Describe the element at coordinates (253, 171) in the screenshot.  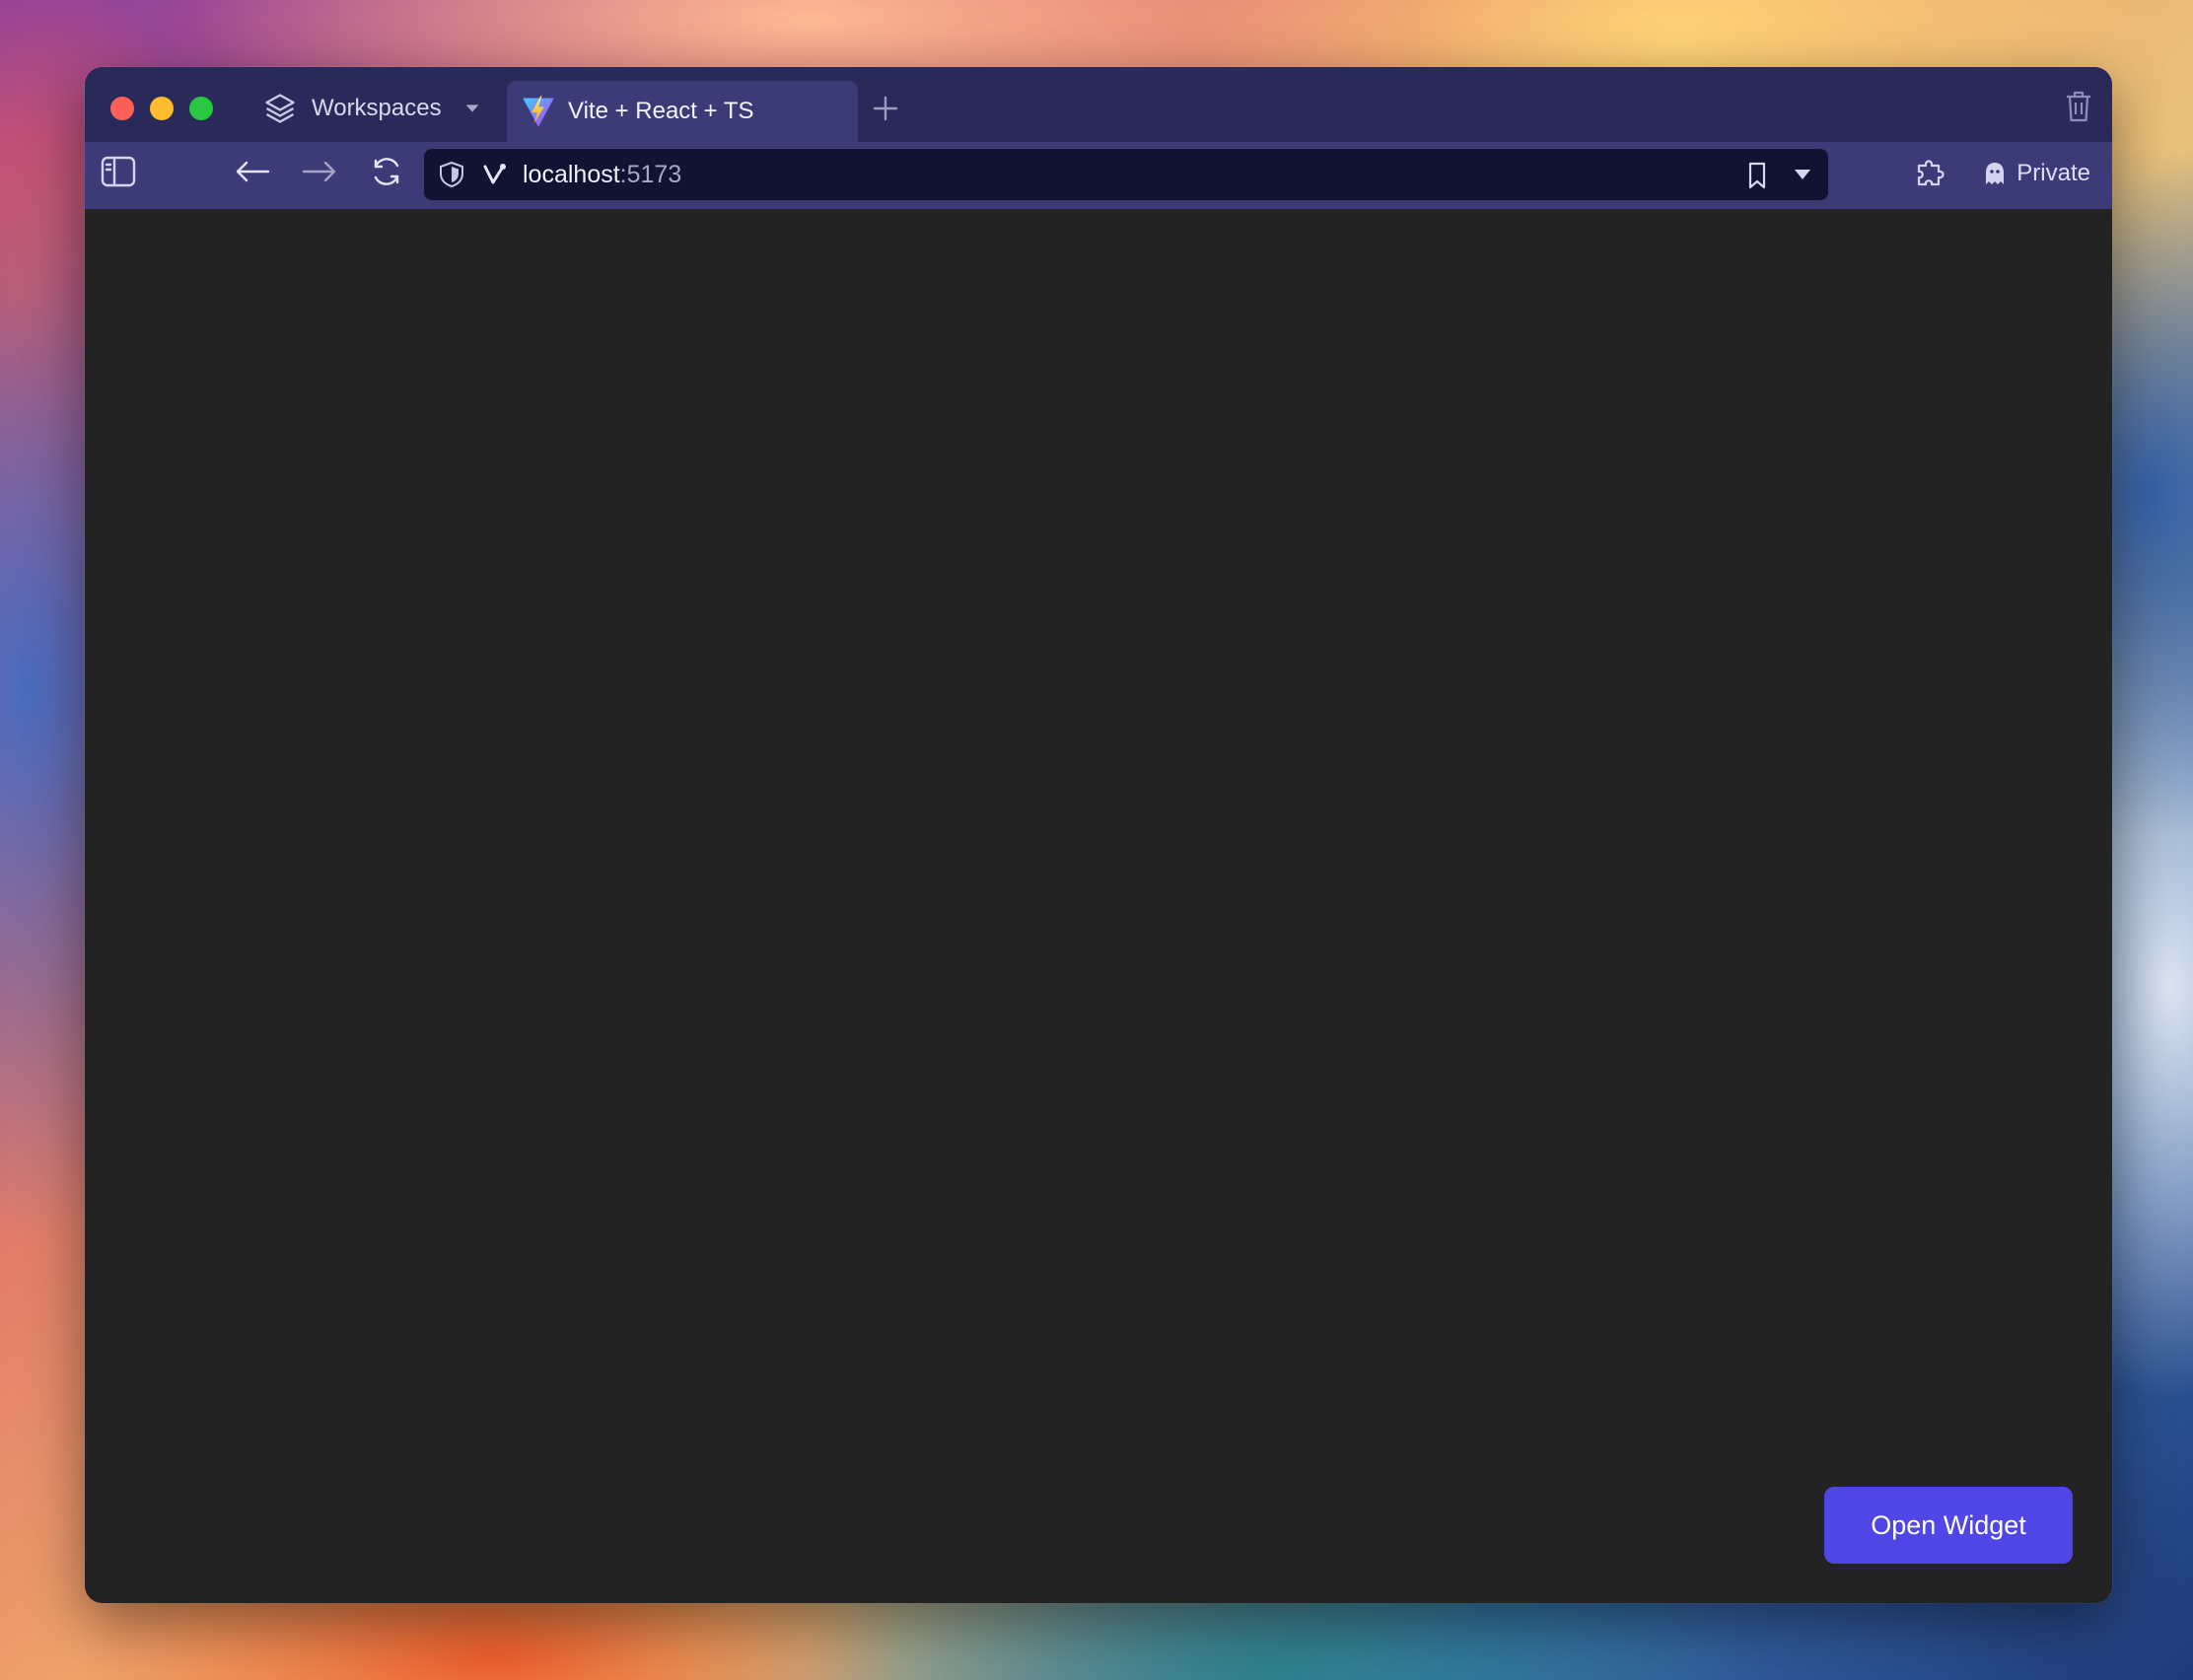
I see `back-arrow-icon` at that location.